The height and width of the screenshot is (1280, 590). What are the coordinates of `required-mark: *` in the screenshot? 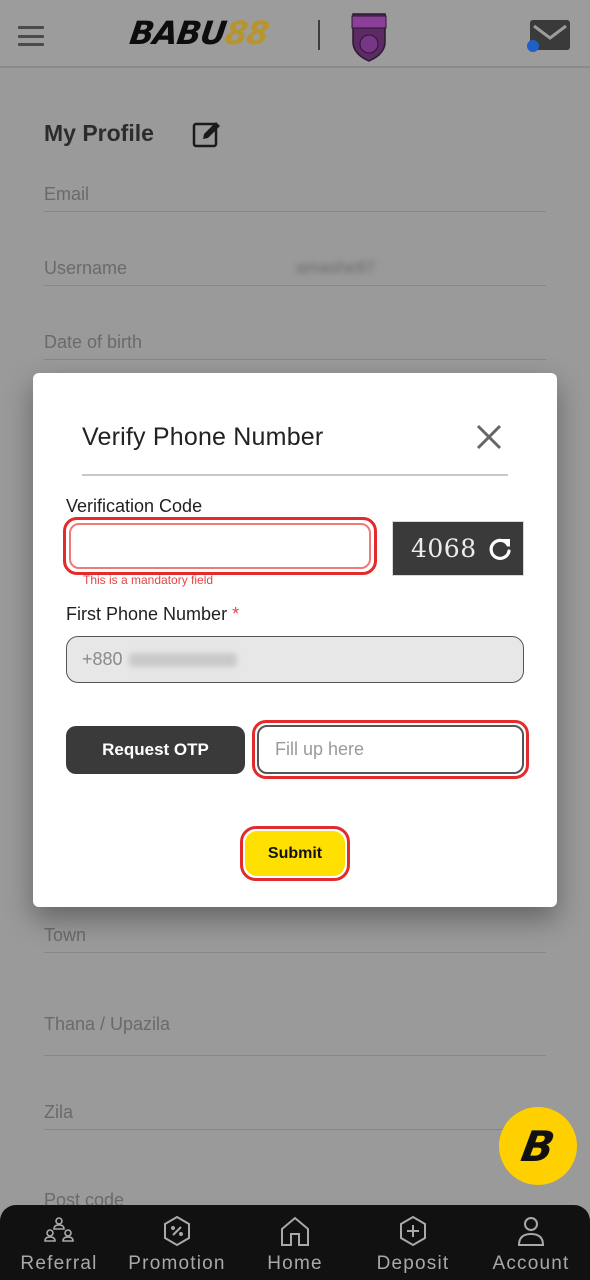 It's located at (236, 614).